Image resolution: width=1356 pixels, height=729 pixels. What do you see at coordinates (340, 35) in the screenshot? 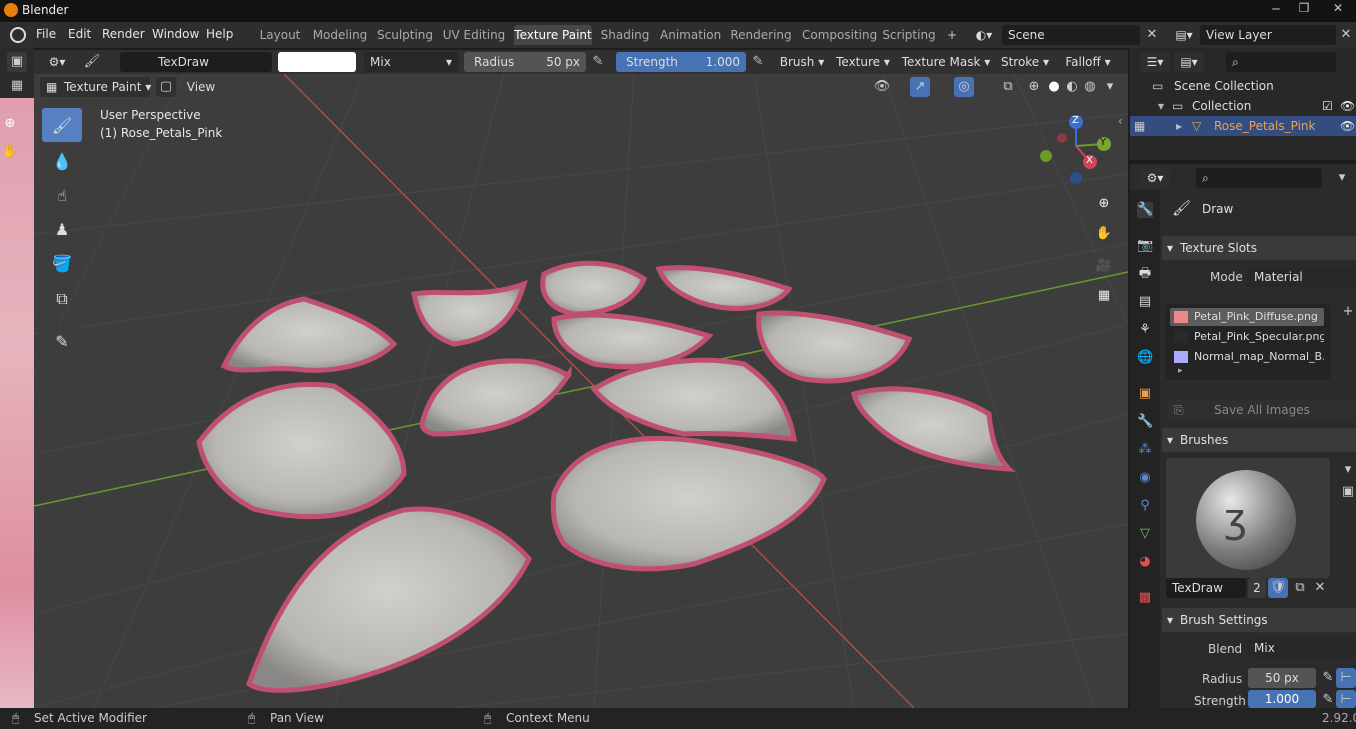
I see `tab-modeling: Modeling` at bounding box center [340, 35].